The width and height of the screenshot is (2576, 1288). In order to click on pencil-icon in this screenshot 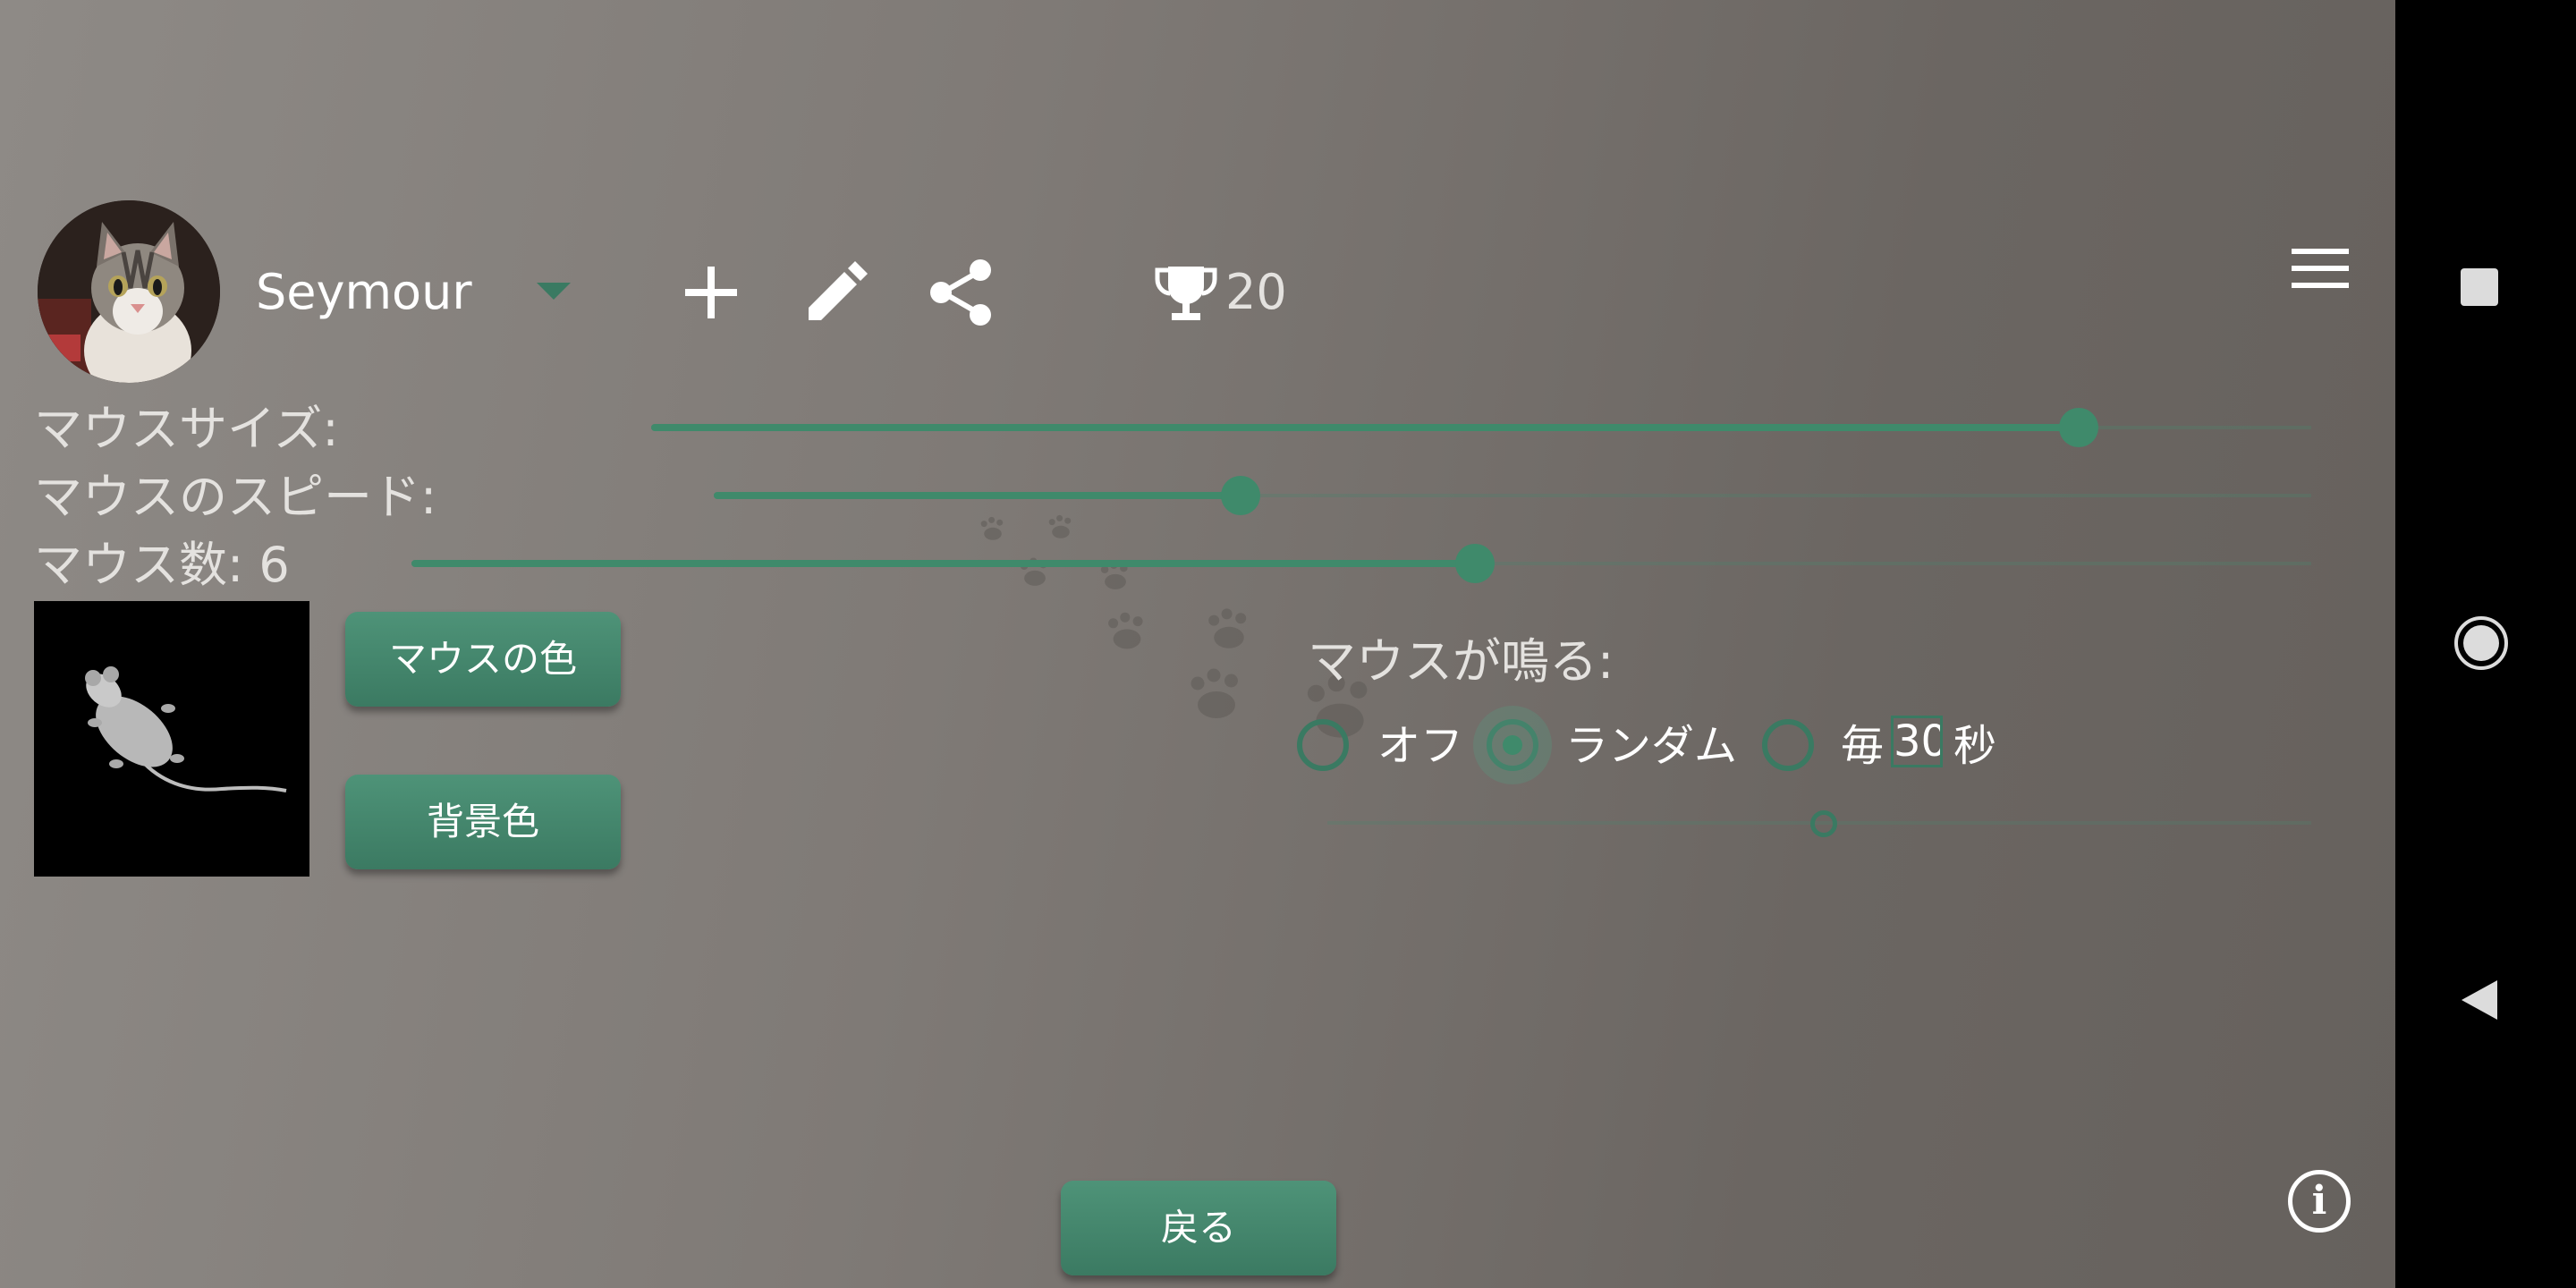, I will do `click(836, 292)`.